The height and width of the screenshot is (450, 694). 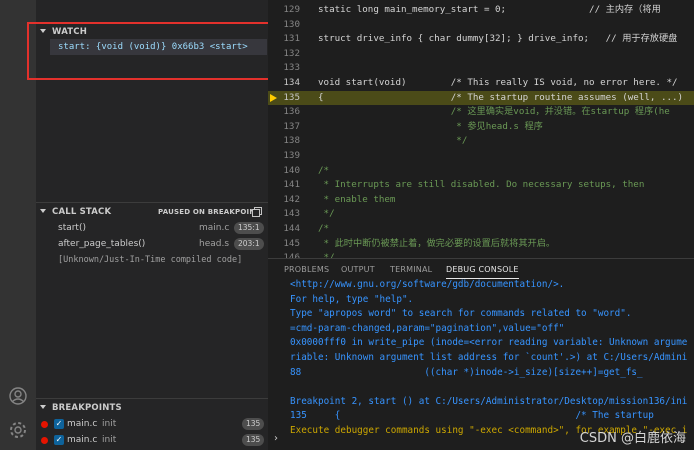 I want to click on line-number: 146, so click(x=291, y=255).